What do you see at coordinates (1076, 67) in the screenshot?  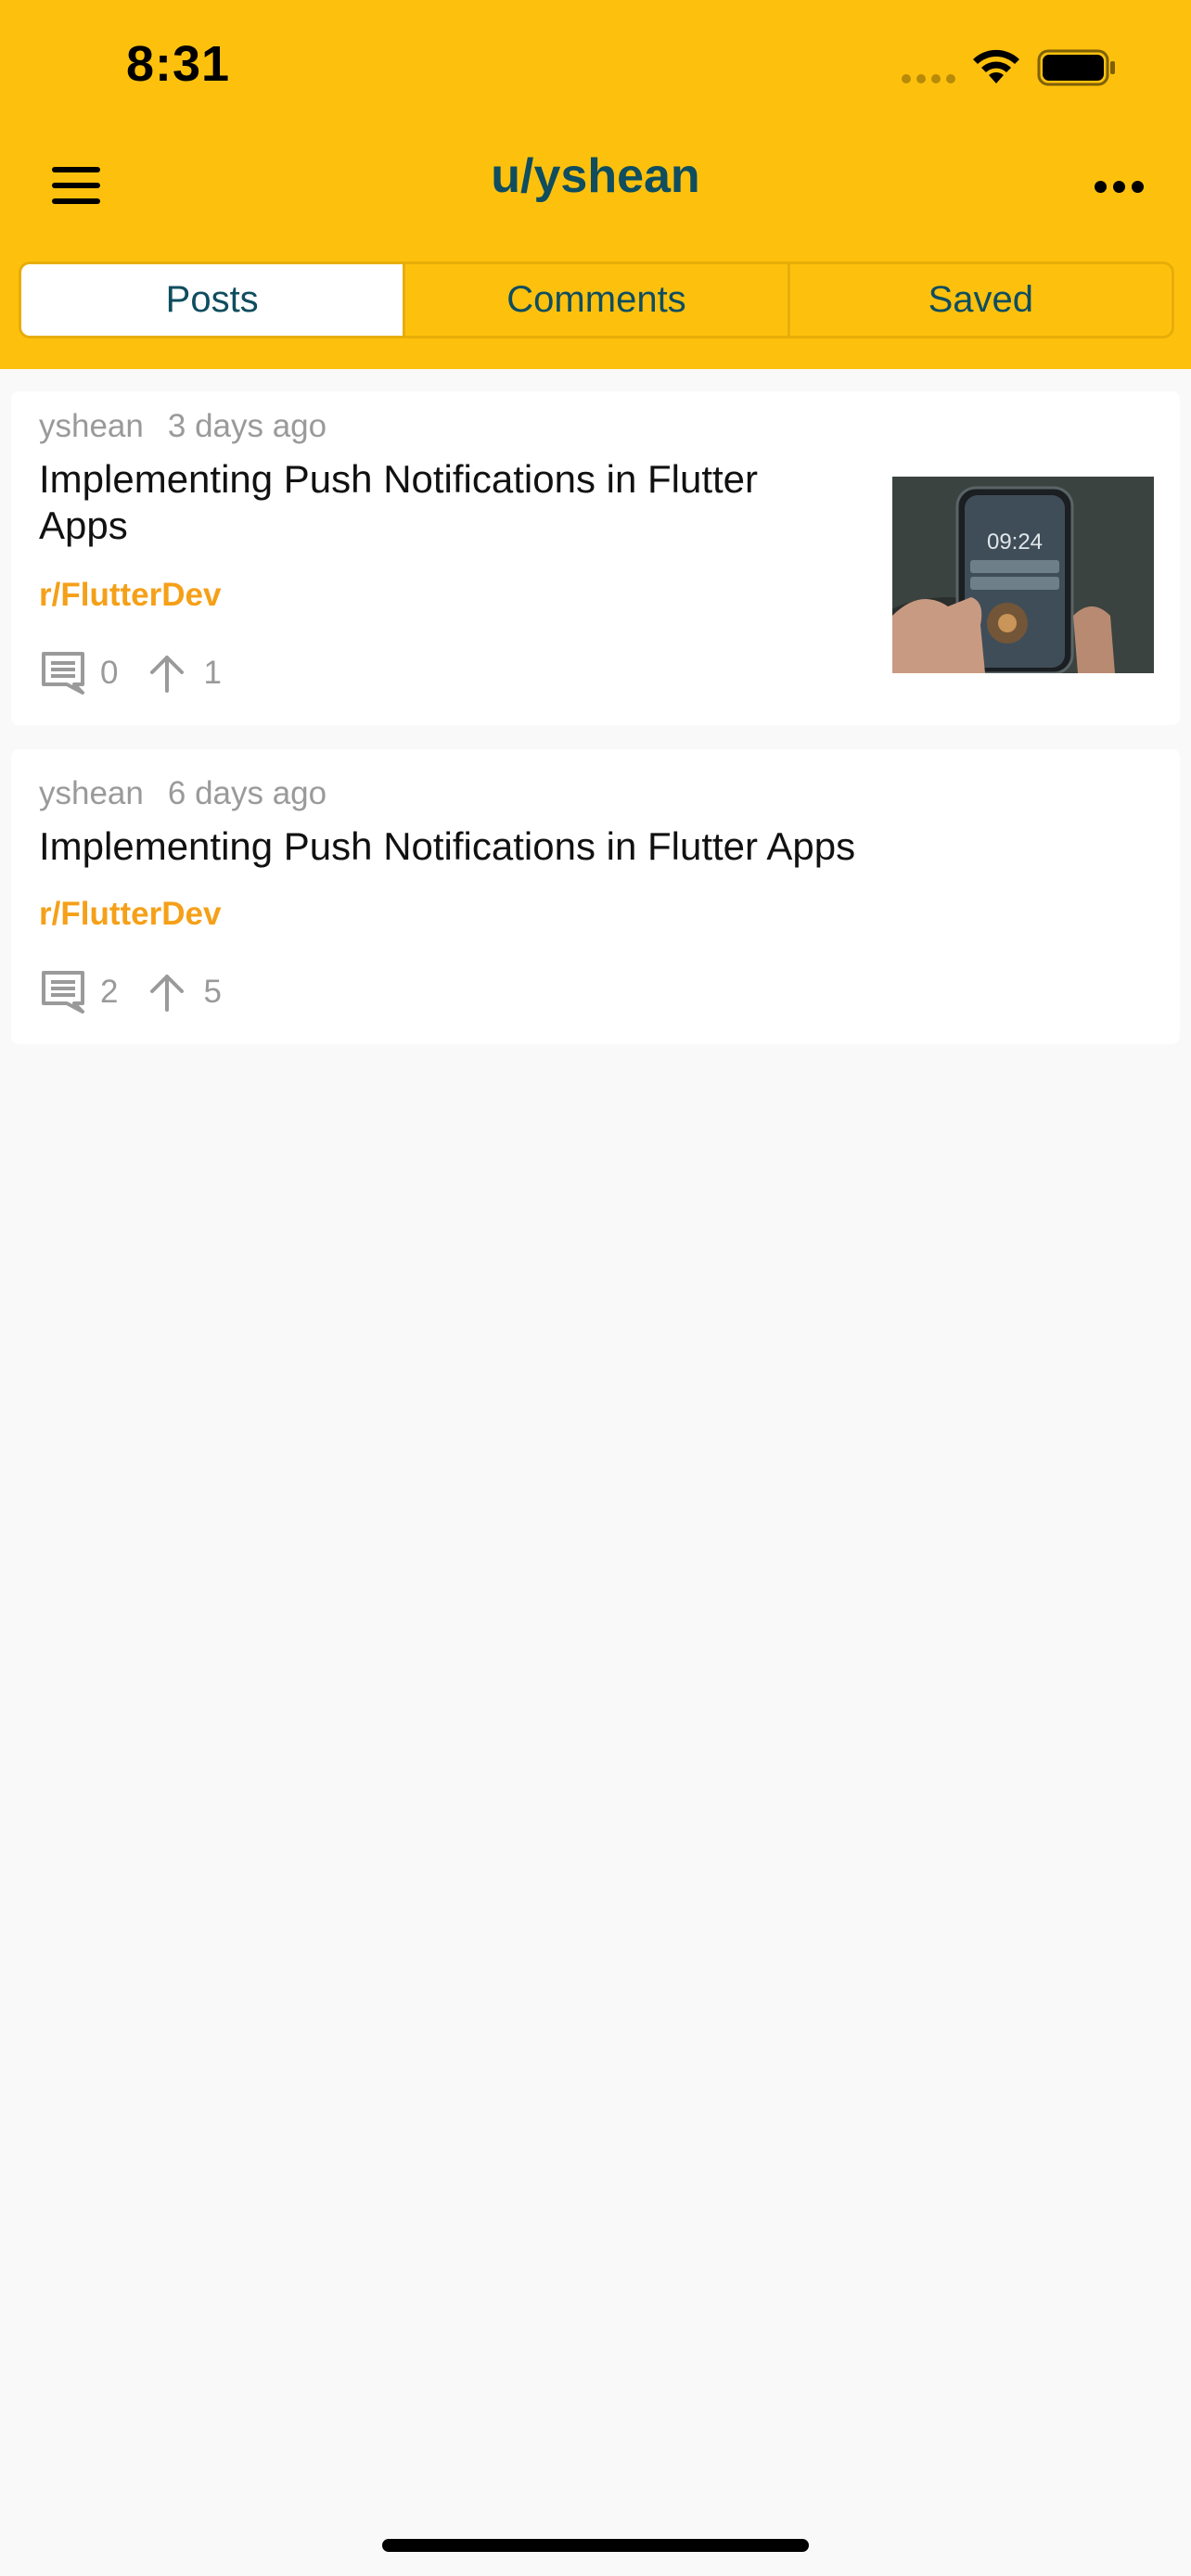 I see `battery-icon` at bounding box center [1076, 67].